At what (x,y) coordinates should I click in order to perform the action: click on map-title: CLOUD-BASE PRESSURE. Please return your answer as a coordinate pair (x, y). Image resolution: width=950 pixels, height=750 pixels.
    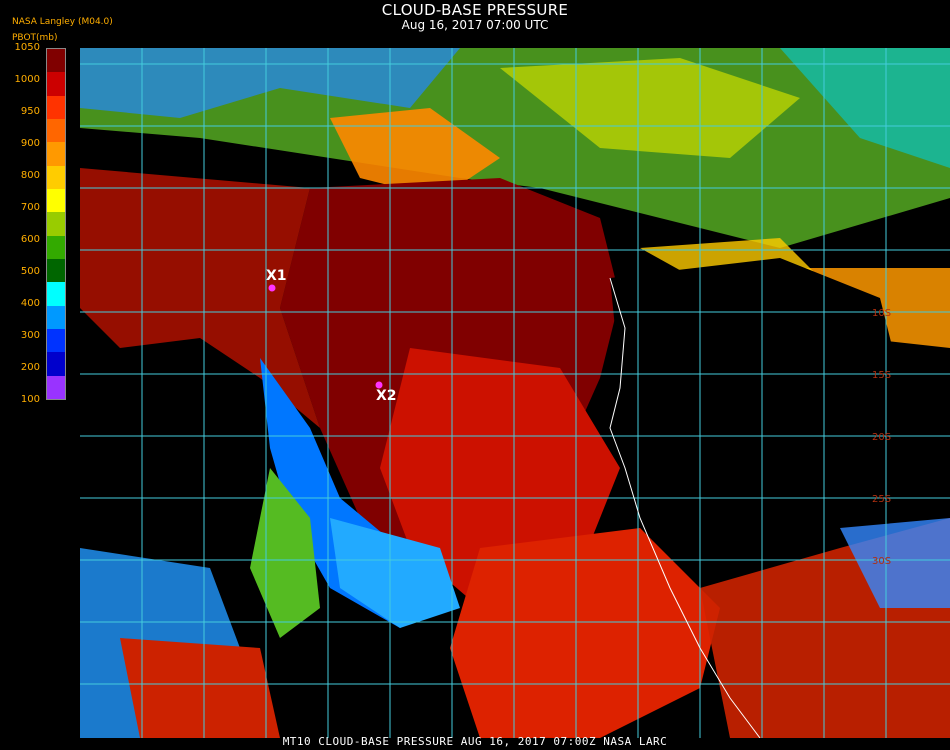
    Looking at the image, I should click on (475, 10).